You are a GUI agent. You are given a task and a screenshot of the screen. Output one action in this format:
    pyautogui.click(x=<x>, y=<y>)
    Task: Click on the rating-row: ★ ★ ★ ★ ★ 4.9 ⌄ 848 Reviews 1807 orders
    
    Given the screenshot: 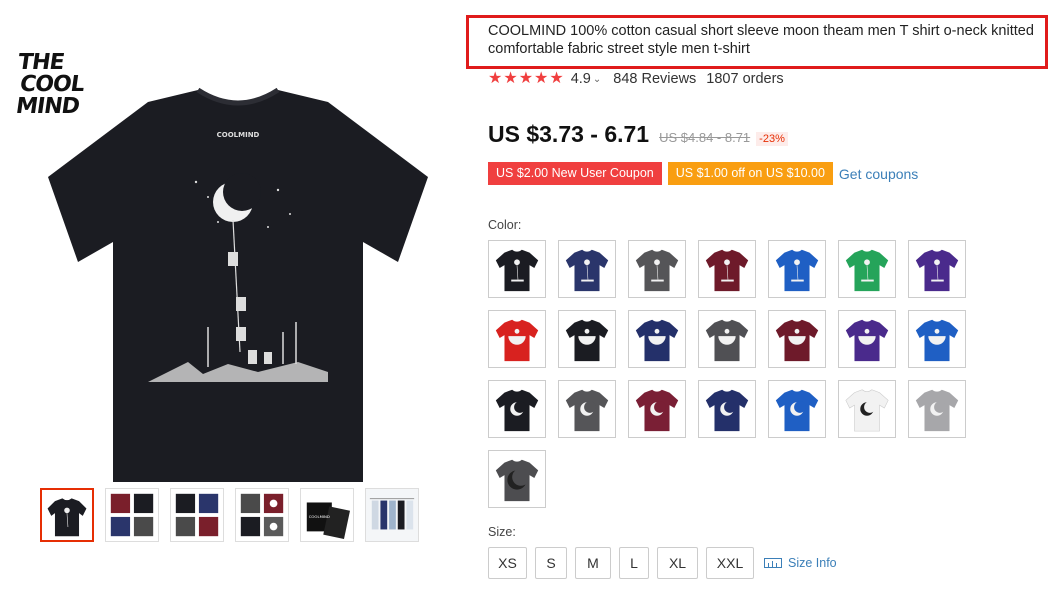 What is the action you would take?
    pyautogui.click(x=636, y=79)
    